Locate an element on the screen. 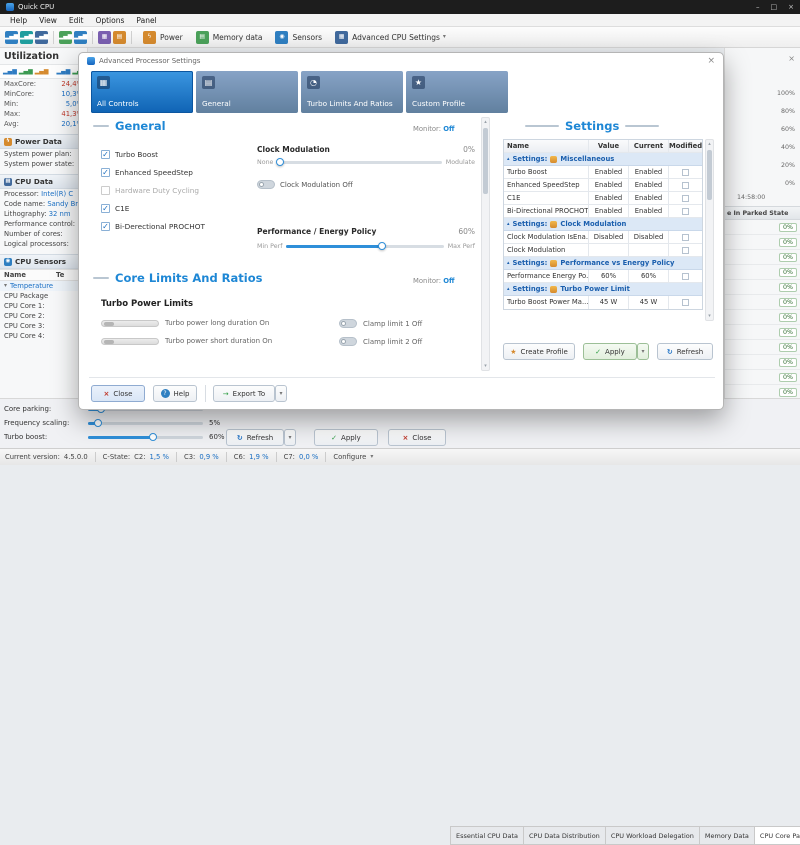 This screenshot has height=845, width=800. table-row: Turbo Boost Power Ma... 45 W 45 W is located at coordinates (603, 302).